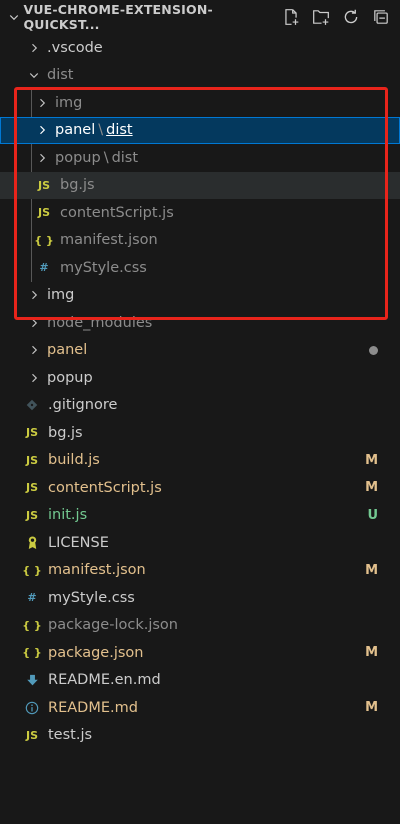  What do you see at coordinates (100, 322) in the screenshot?
I see `tree-item-label: node_modules` at bounding box center [100, 322].